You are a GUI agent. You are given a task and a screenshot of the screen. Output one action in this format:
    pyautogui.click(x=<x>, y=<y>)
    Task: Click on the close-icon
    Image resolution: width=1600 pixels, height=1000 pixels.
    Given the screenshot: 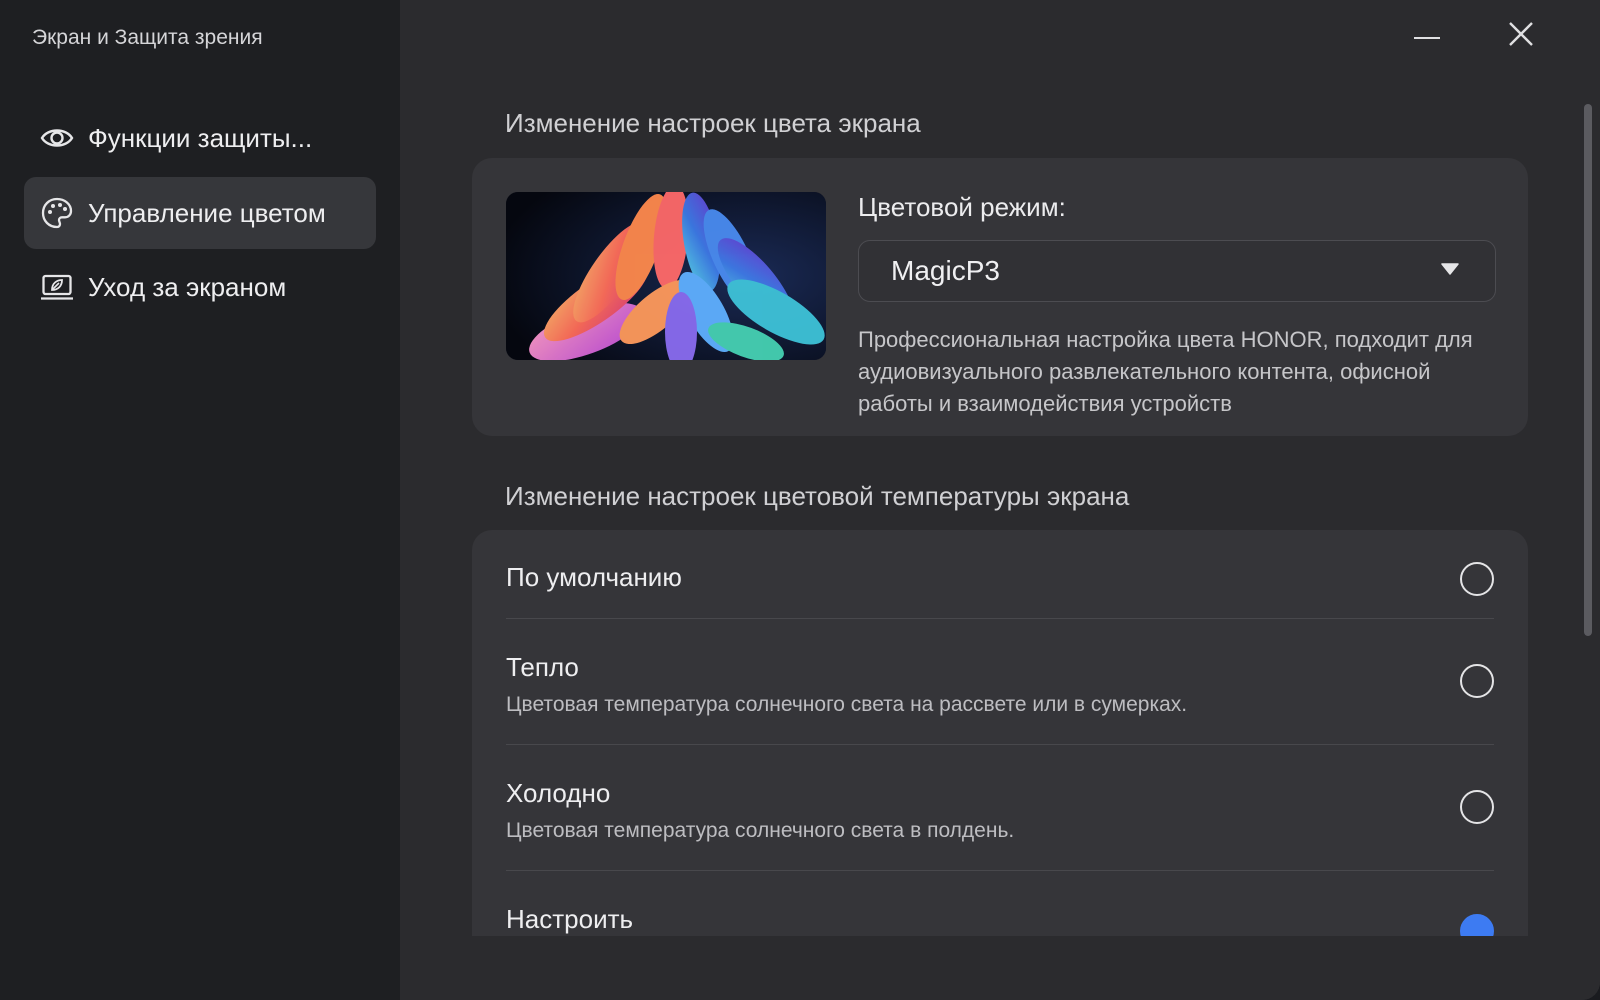 What is the action you would take?
    pyautogui.click(x=1521, y=36)
    